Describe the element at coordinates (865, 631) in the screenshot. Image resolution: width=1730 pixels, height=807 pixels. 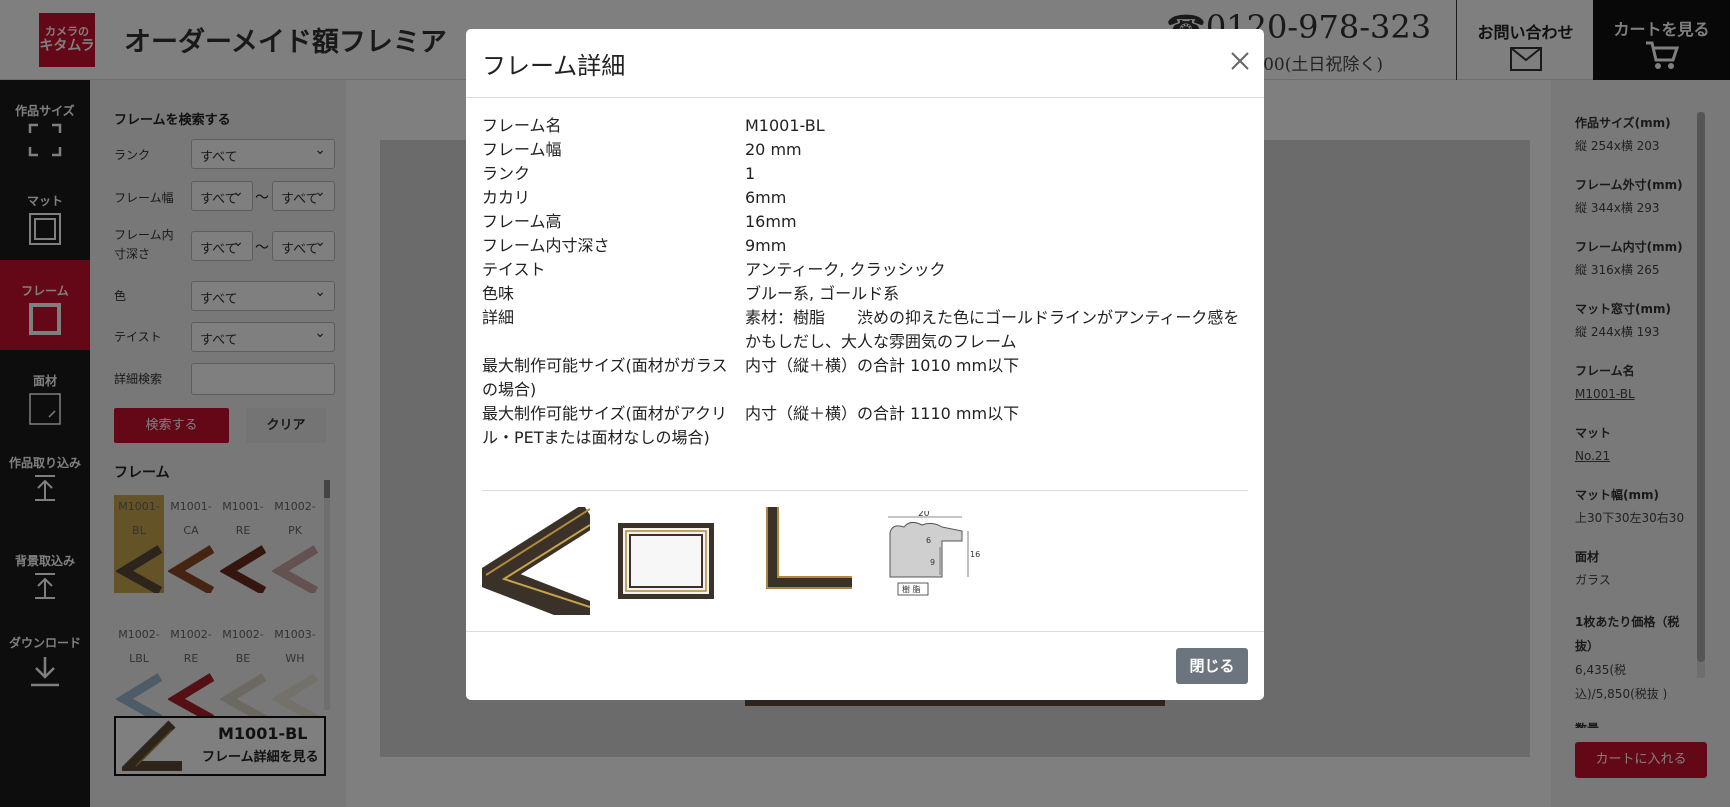
I see `modal-footer-divider` at that location.